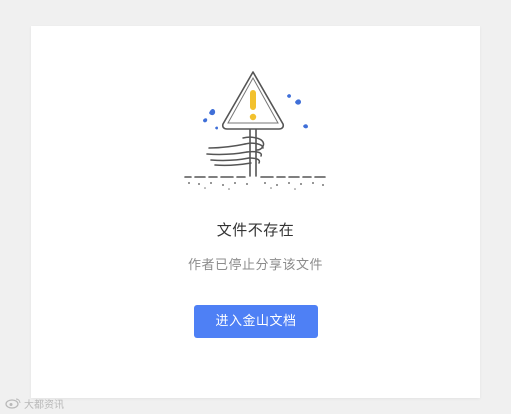 This screenshot has height=414, width=511. I want to click on weibo-logo-icon, so click(13, 403).